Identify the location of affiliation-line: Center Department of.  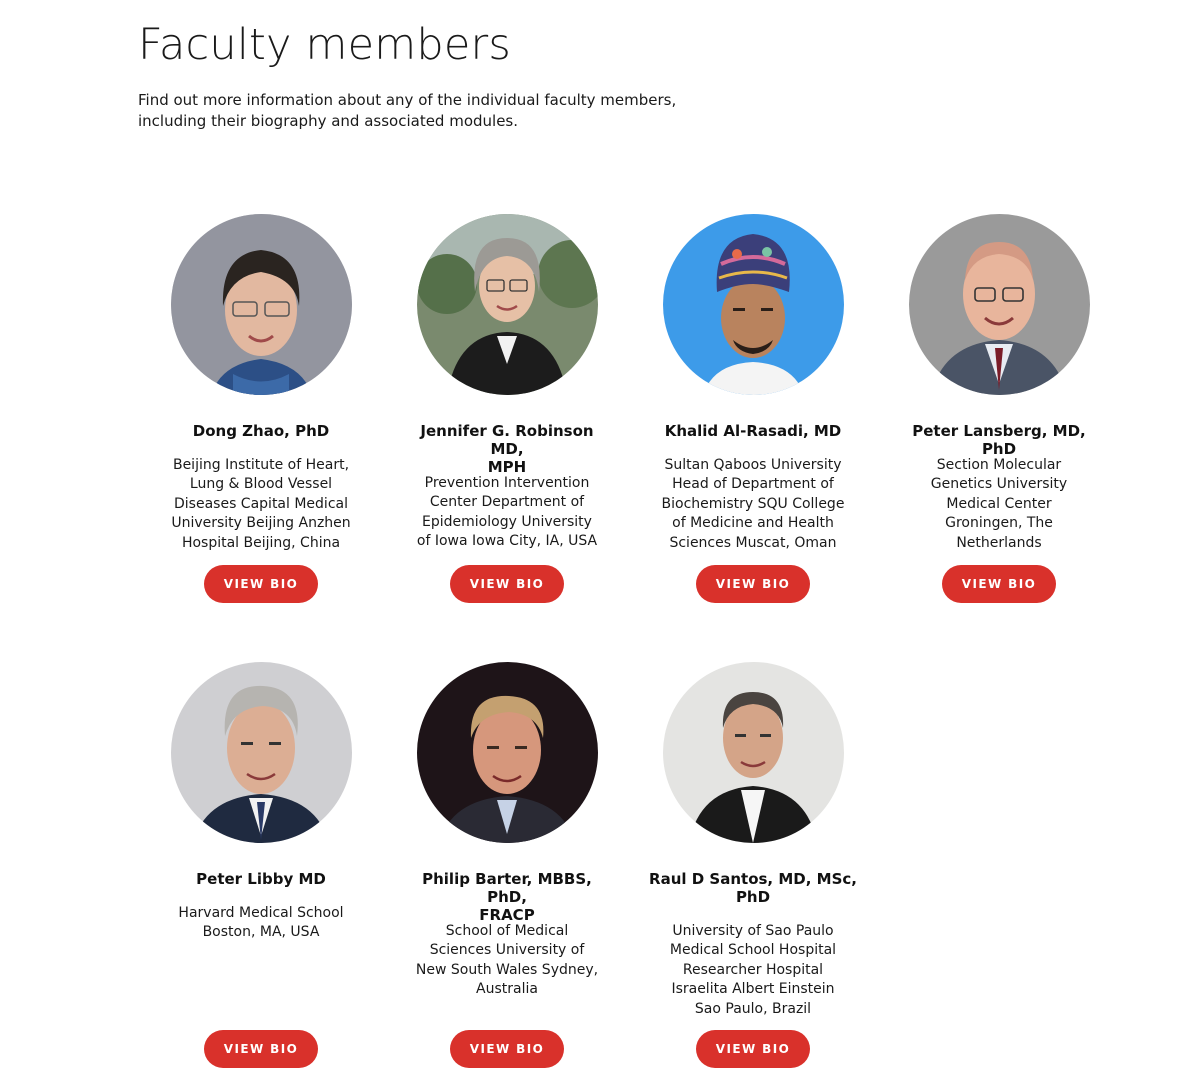
(507, 502).